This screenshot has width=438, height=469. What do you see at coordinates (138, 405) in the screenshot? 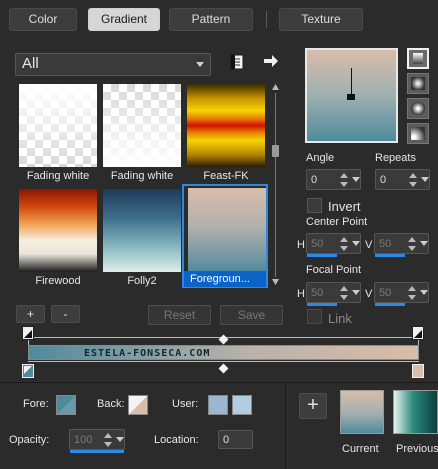
I see `back-swatch` at bounding box center [138, 405].